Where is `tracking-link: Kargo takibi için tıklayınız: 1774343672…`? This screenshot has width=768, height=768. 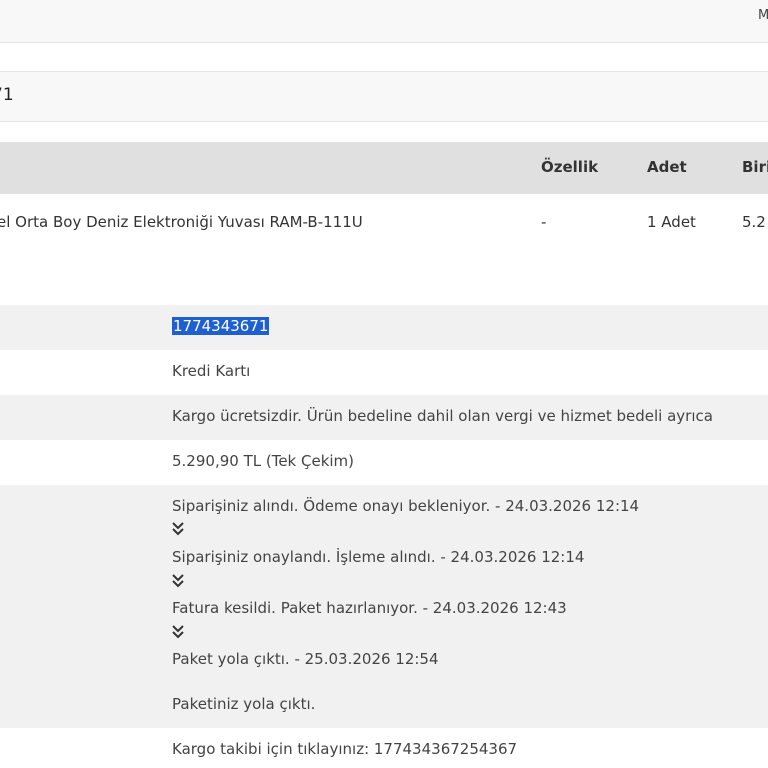
tracking-link: Kargo takibi için tıklayınız: 1774343672… is located at coordinates (344, 749).